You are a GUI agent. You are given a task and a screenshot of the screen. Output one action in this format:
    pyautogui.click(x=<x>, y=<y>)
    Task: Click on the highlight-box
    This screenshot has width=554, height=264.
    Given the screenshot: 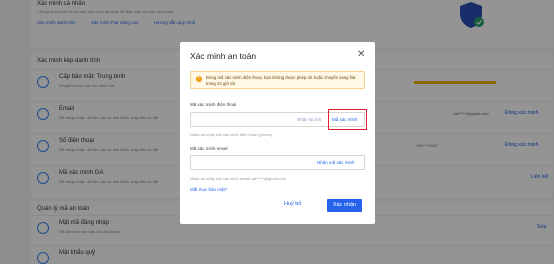 What is the action you would take?
    pyautogui.click(x=347, y=119)
    